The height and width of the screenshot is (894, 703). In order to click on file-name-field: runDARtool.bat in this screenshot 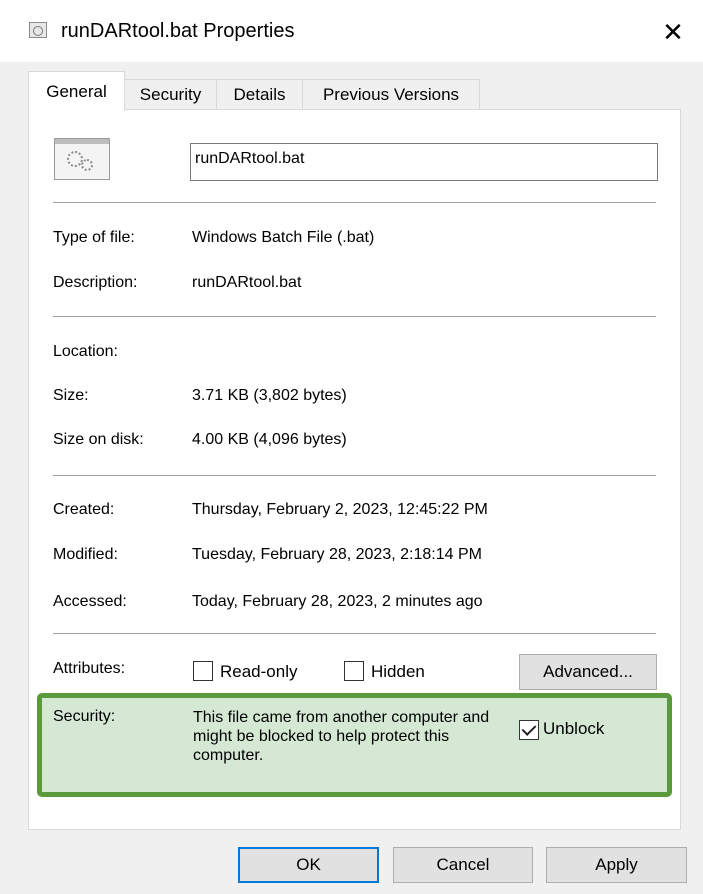, I will do `click(424, 162)`.